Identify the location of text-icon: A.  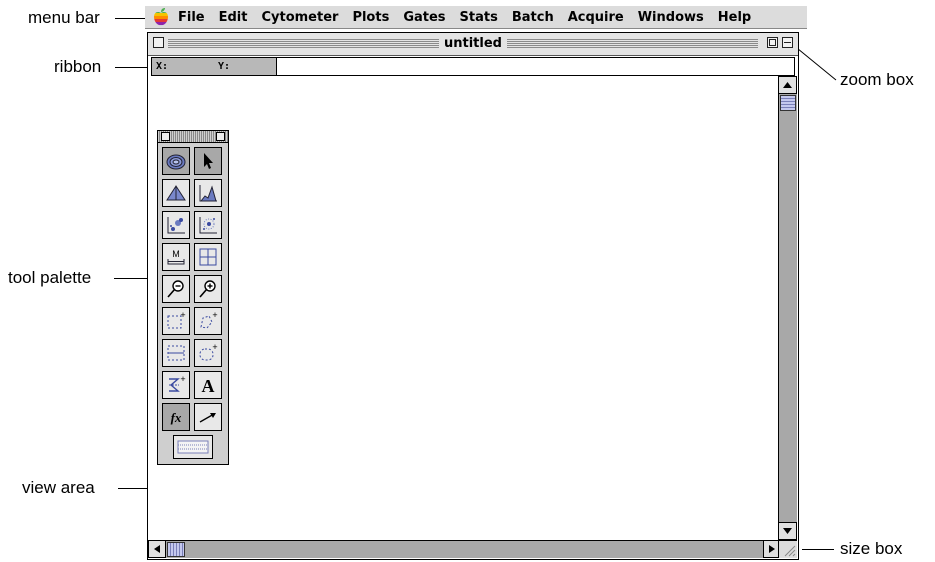
(208, 386).